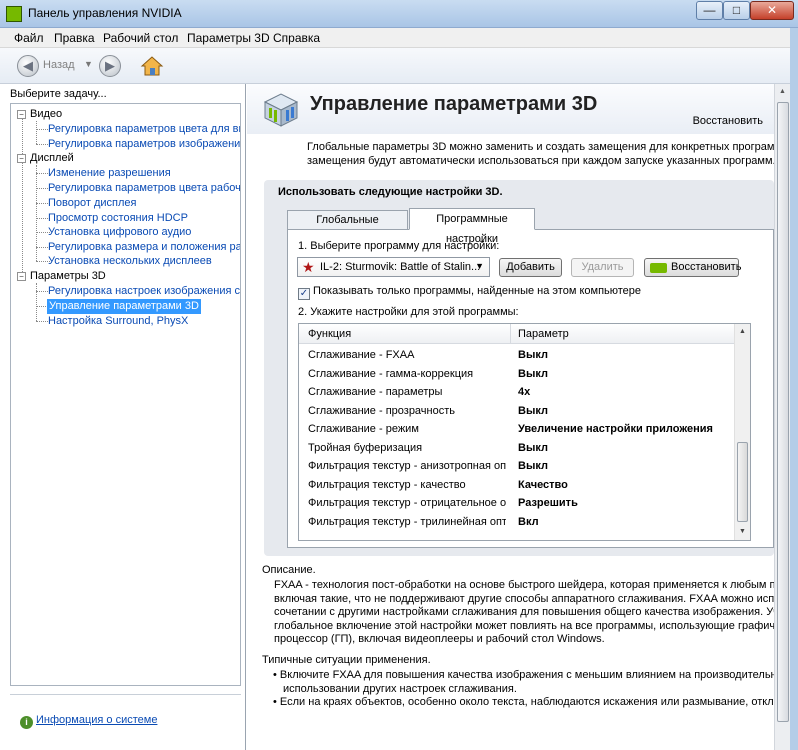  Describe the element at coordinates (14, 14) in the screenshot. I see `nvidia-app-icon` at that location.